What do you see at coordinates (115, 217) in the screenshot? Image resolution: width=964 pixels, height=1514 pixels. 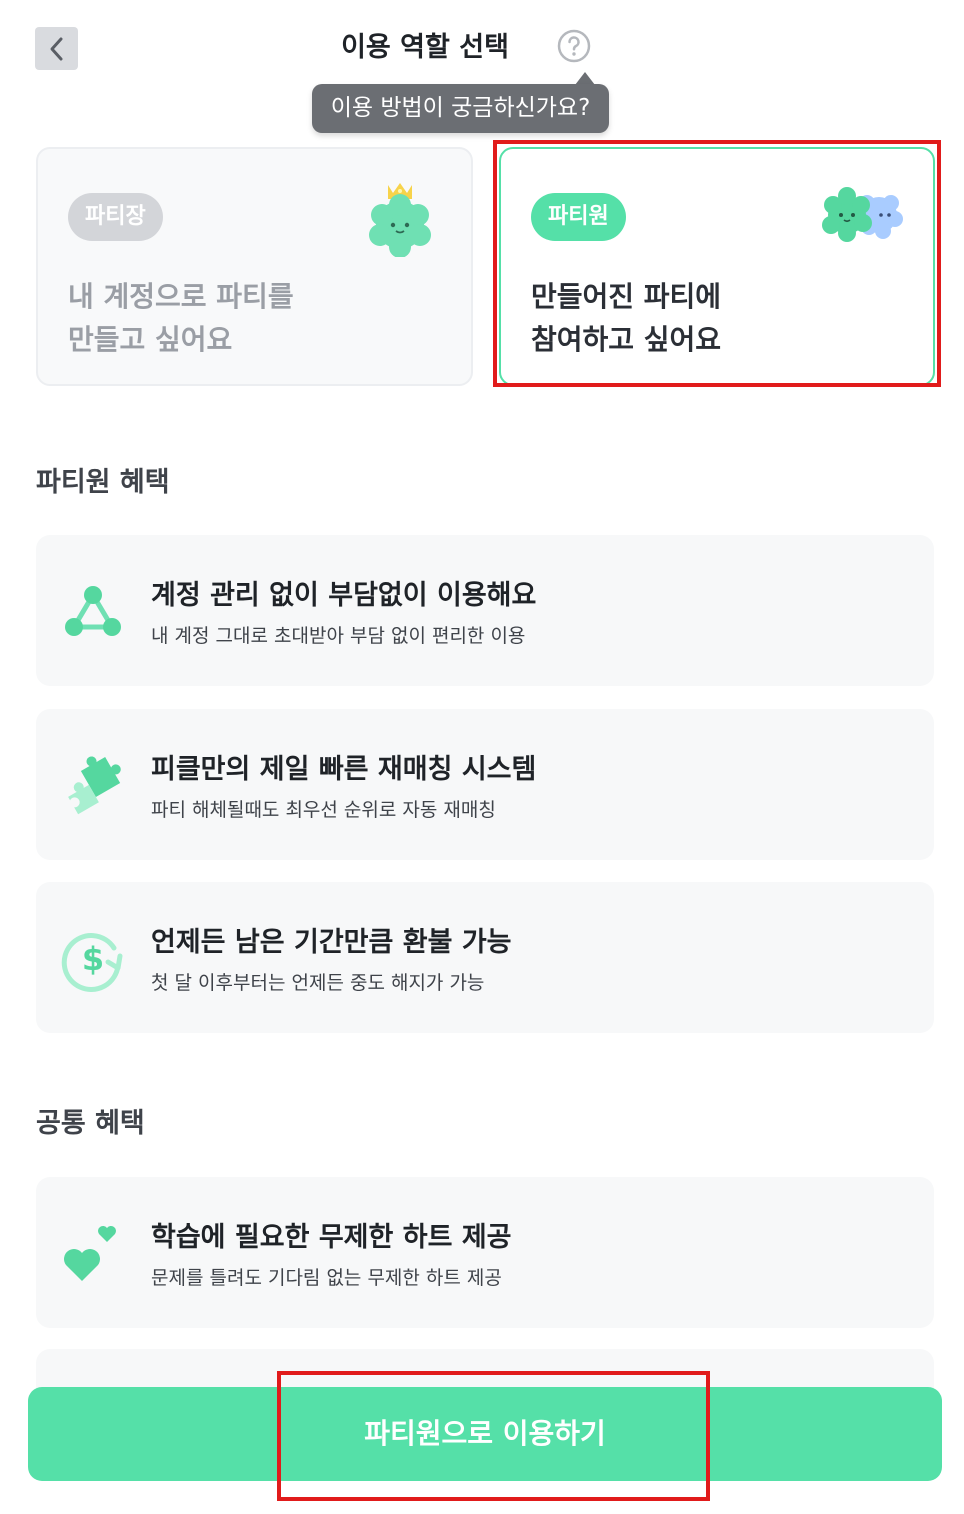 I see `role-badge: 파티장` at bounding box center [115, 217].